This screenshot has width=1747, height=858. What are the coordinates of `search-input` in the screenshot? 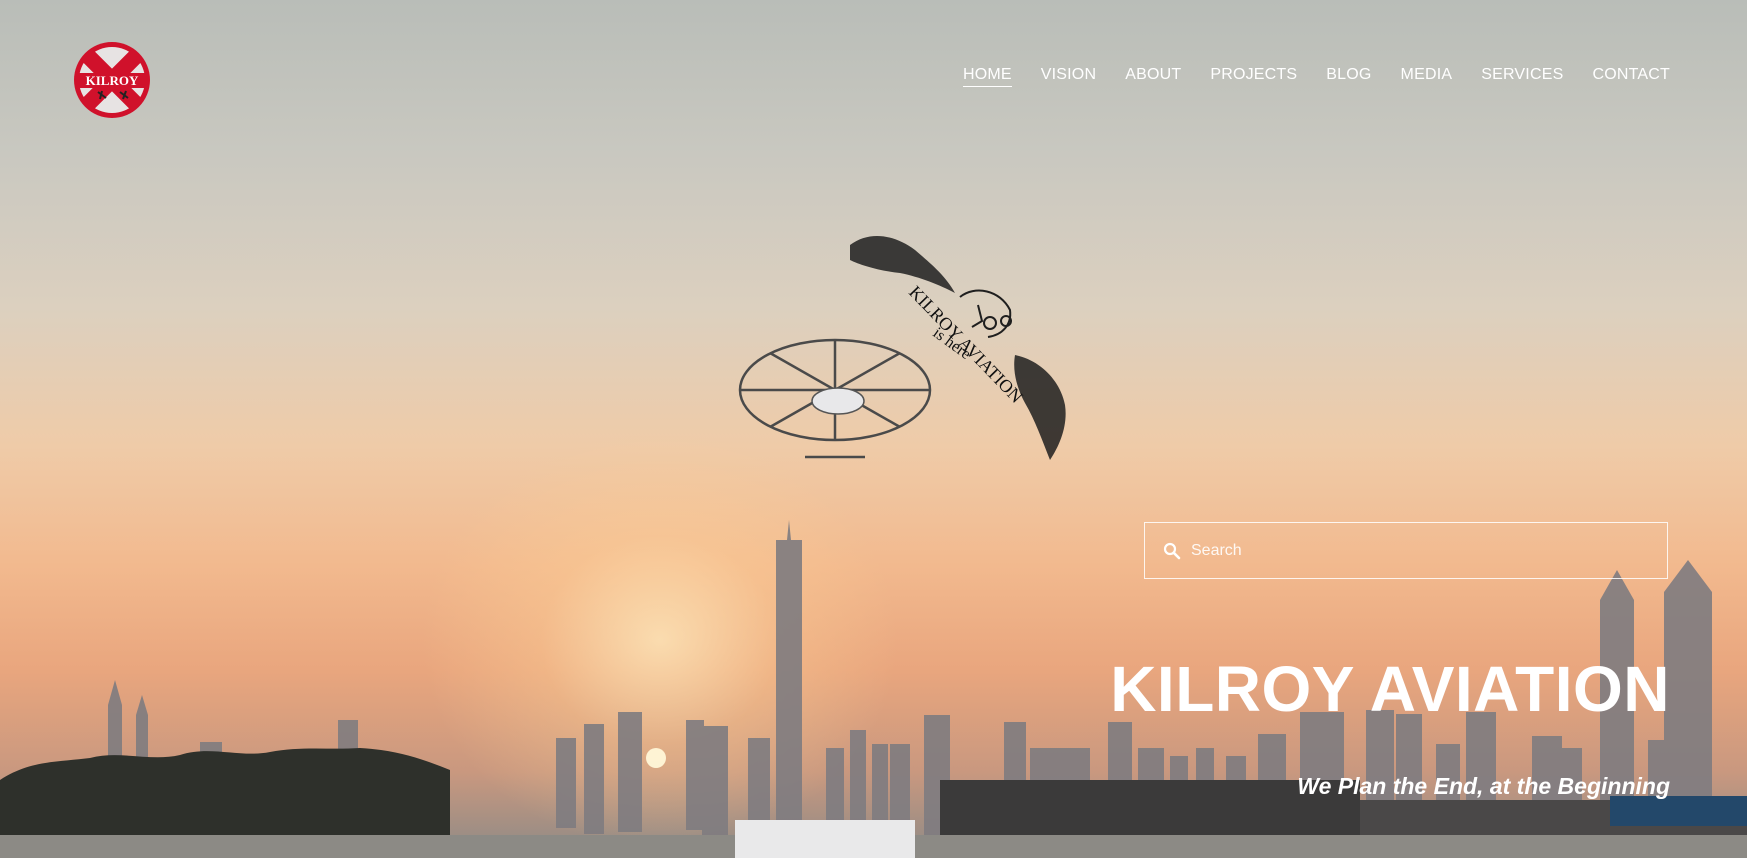 It's located at (1428, 550).